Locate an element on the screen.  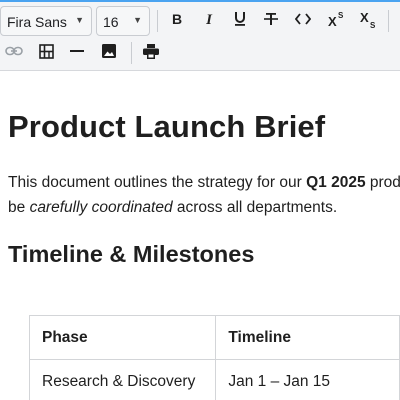
superscript-button: XS is located at coordinates (336, 19).